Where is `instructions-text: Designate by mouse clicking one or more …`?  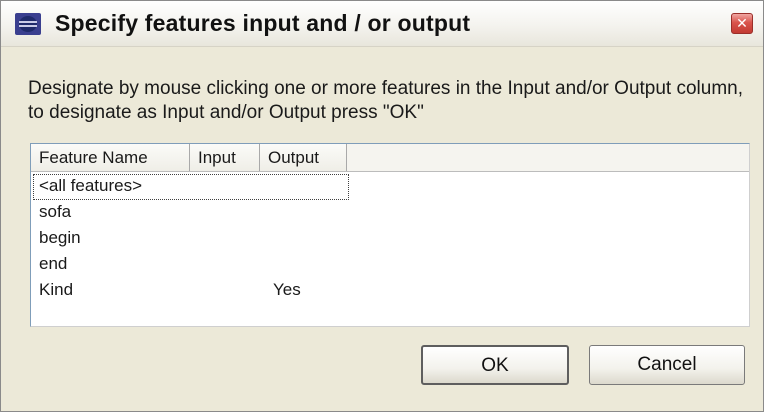 instructions-text: Designate by mouse clicking one or more … is located at coordinates (386, 100).